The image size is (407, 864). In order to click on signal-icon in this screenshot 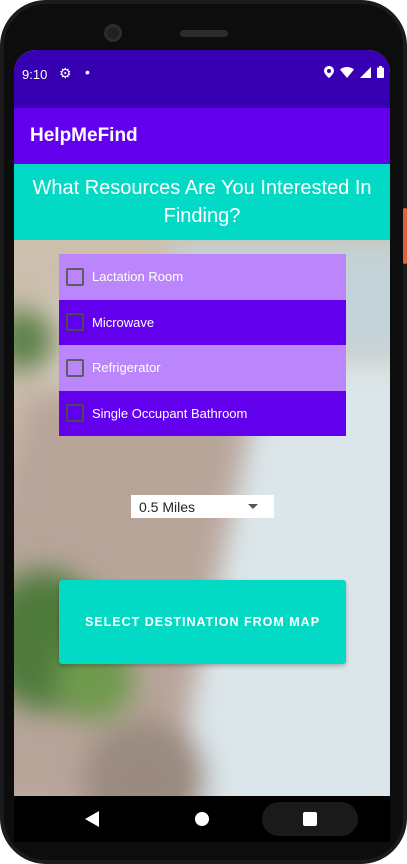, I will do `click(365, 72)`.